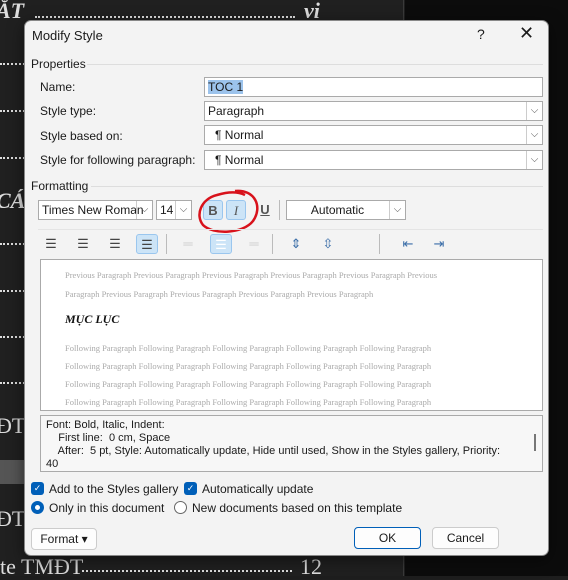 This screenshot has width=568, height=580. I want to click on style-type-label: Style type:, so click(68, 111).